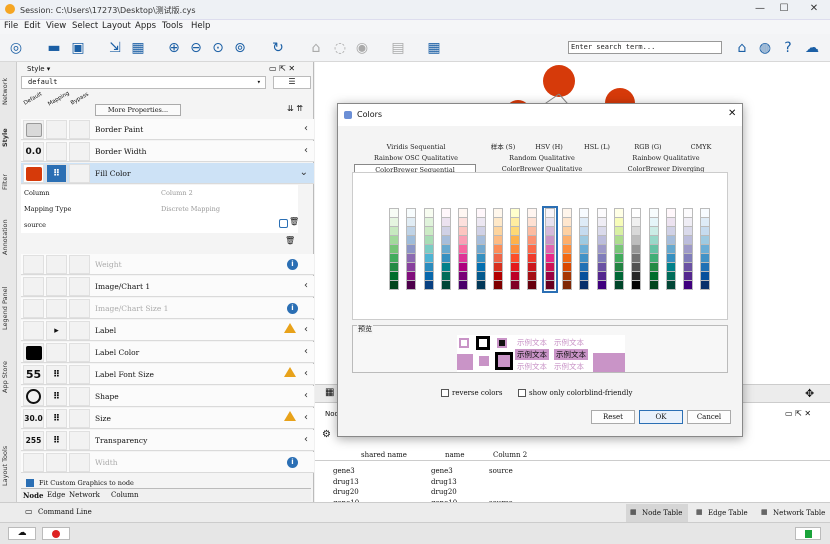 The image size is (830, 544). I want to click on mapping-type-value: Discrete Mapping, so click(190, 209).